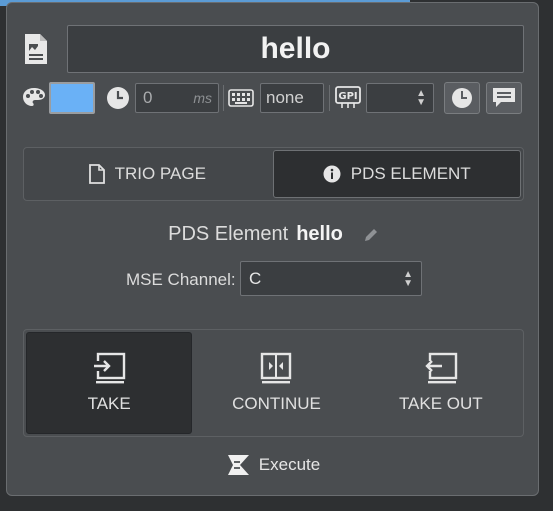 The width and height of the screenshot is (553, 511). What do you see at coordinates (109, 368) in the screenshot?
I see `take-icon` at bounding box center [109, 368].